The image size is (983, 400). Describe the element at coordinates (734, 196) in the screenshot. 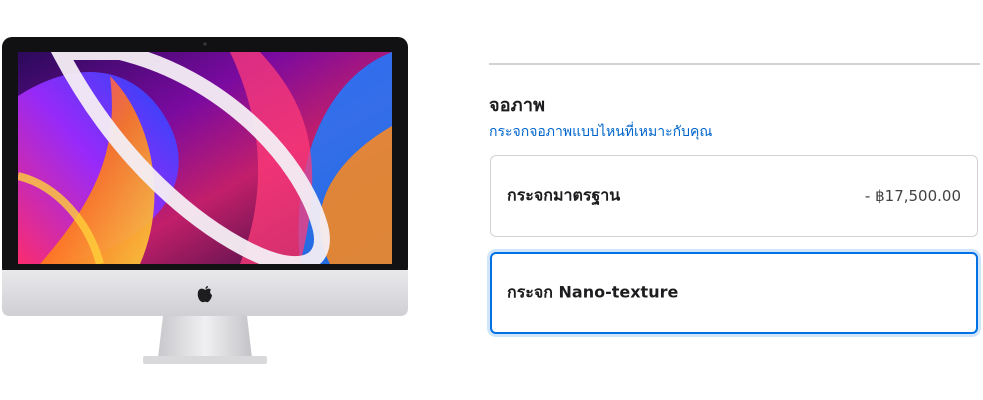

I see `option-standard-glass: กระจกมาตรฐาน - ฿17,500.00` at that location.